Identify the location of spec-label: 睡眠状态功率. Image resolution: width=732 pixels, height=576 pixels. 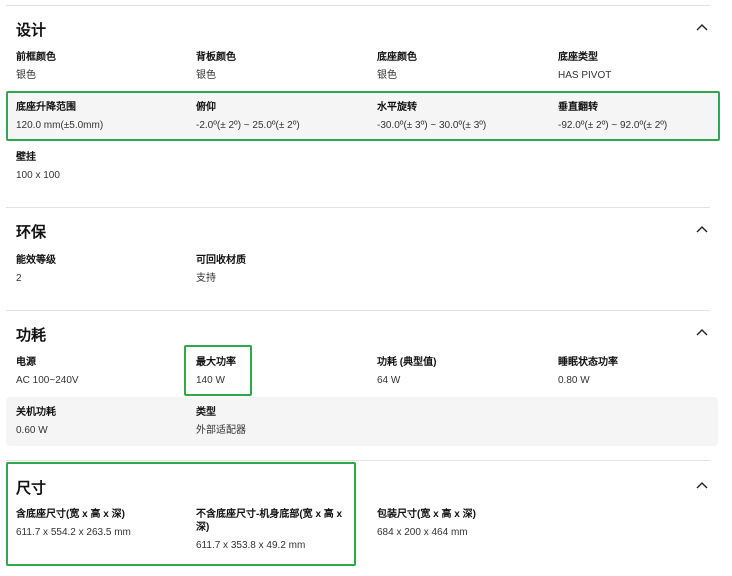
(588, 362).